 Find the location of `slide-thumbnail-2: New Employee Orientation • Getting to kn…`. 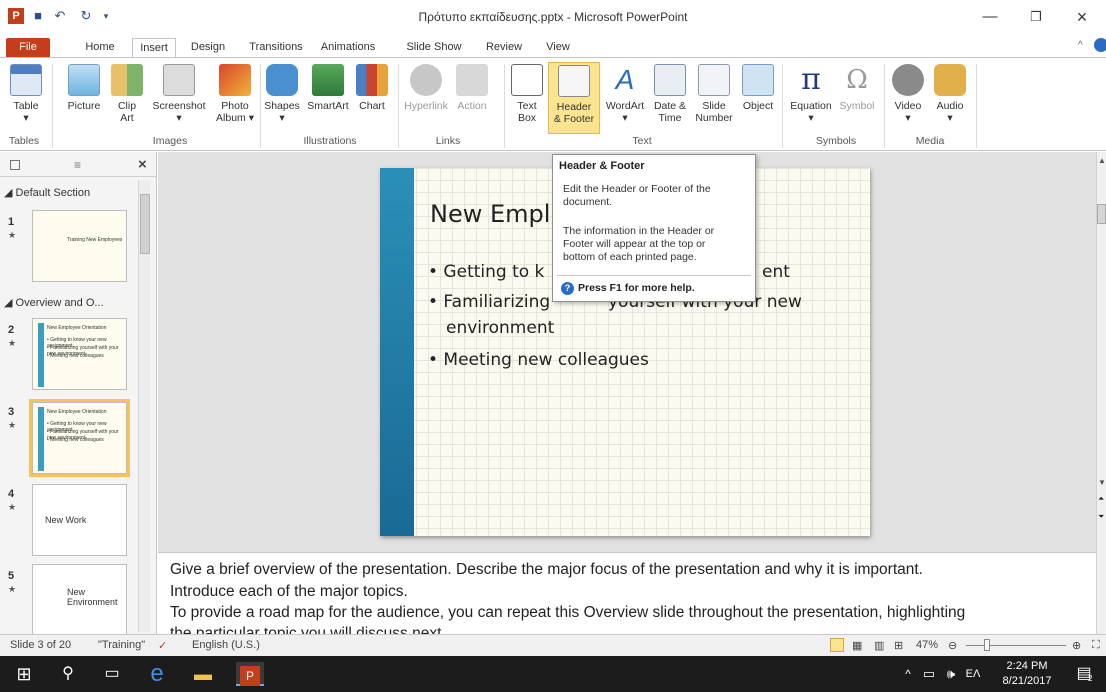

slide-thumbnail-2: New Employee Orientation • Getting to kn… is located at coordinates (79, 354).